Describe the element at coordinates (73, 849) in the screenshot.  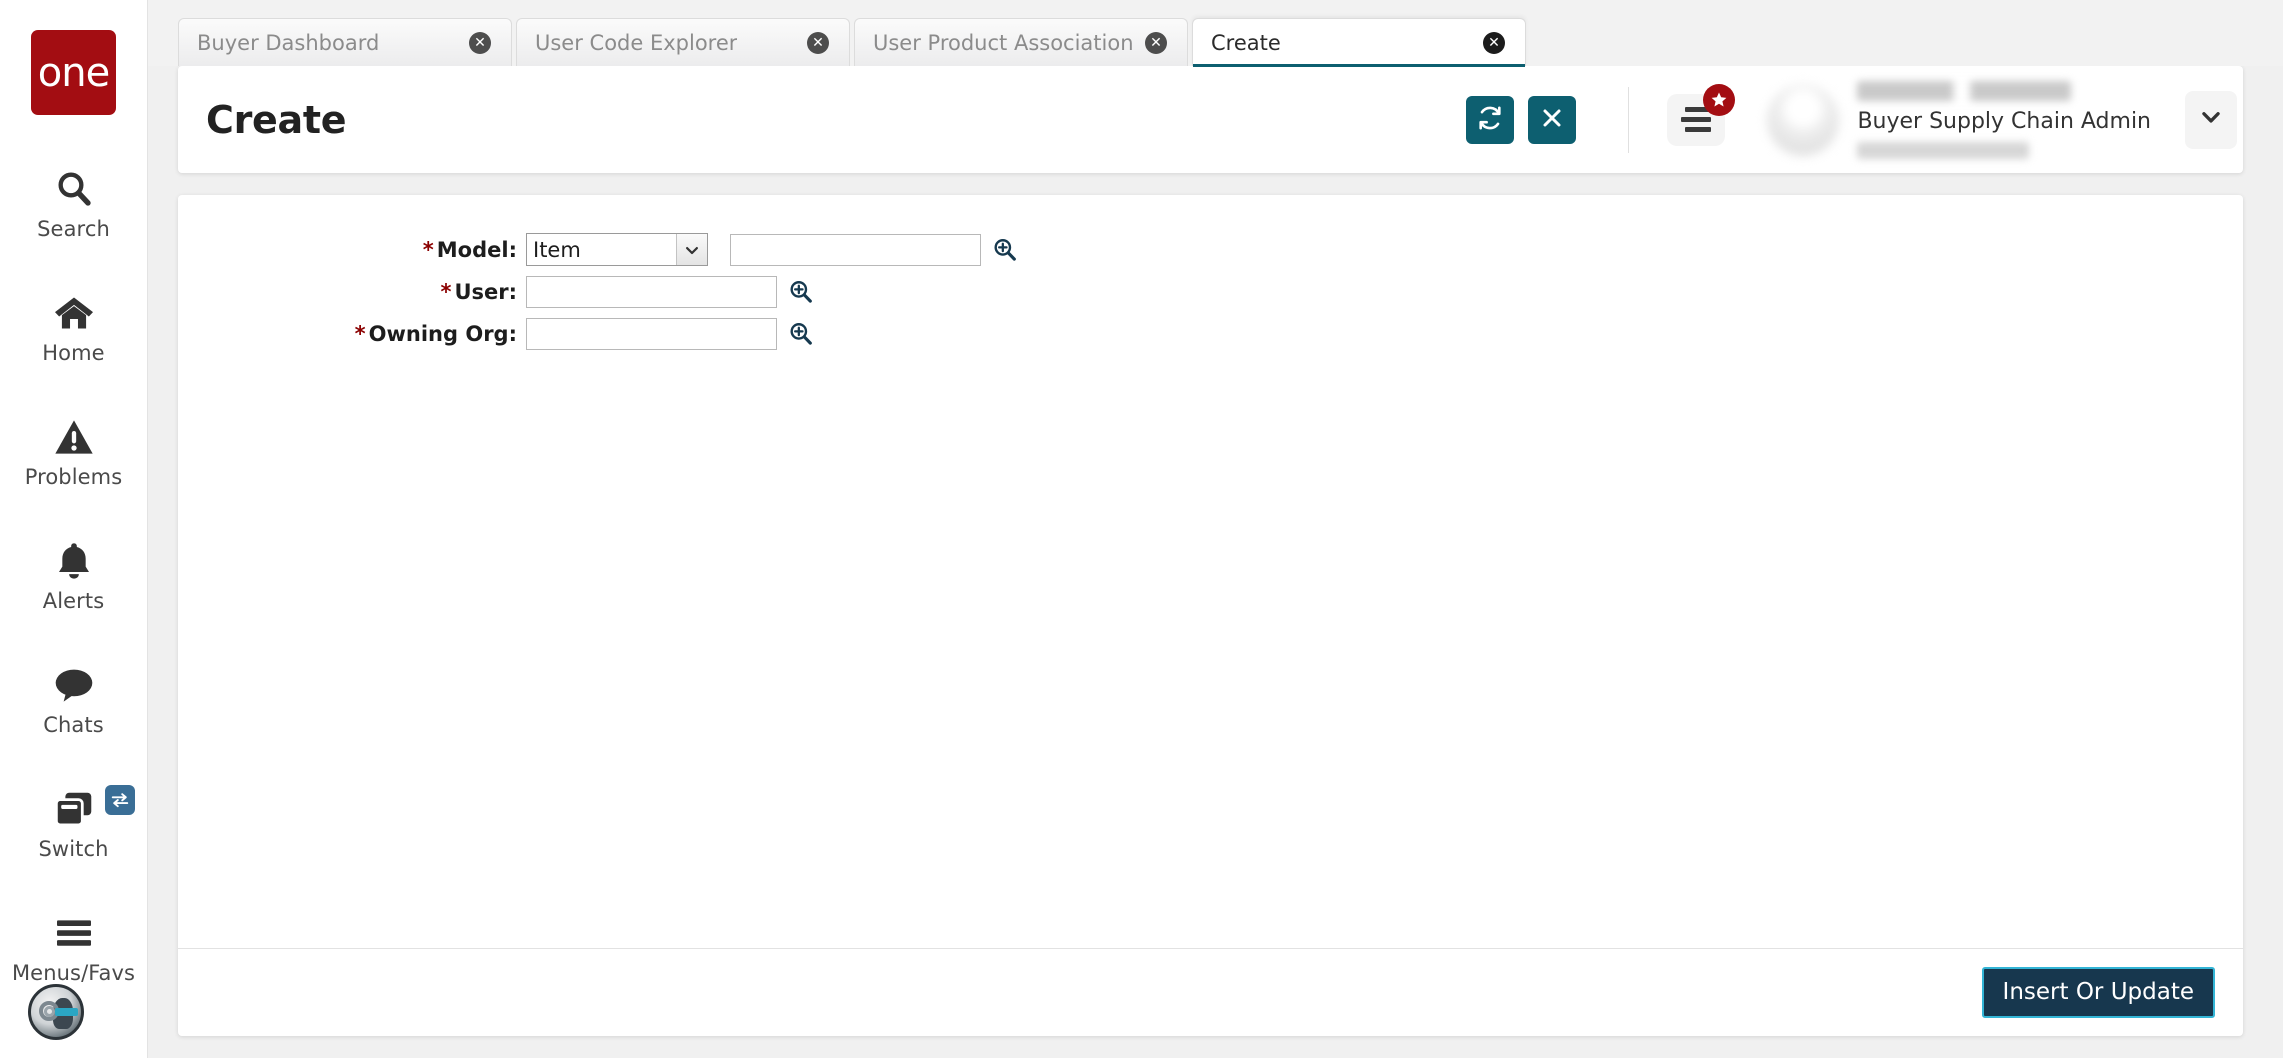
I see `sidebar-item-label: Switch` at that location.